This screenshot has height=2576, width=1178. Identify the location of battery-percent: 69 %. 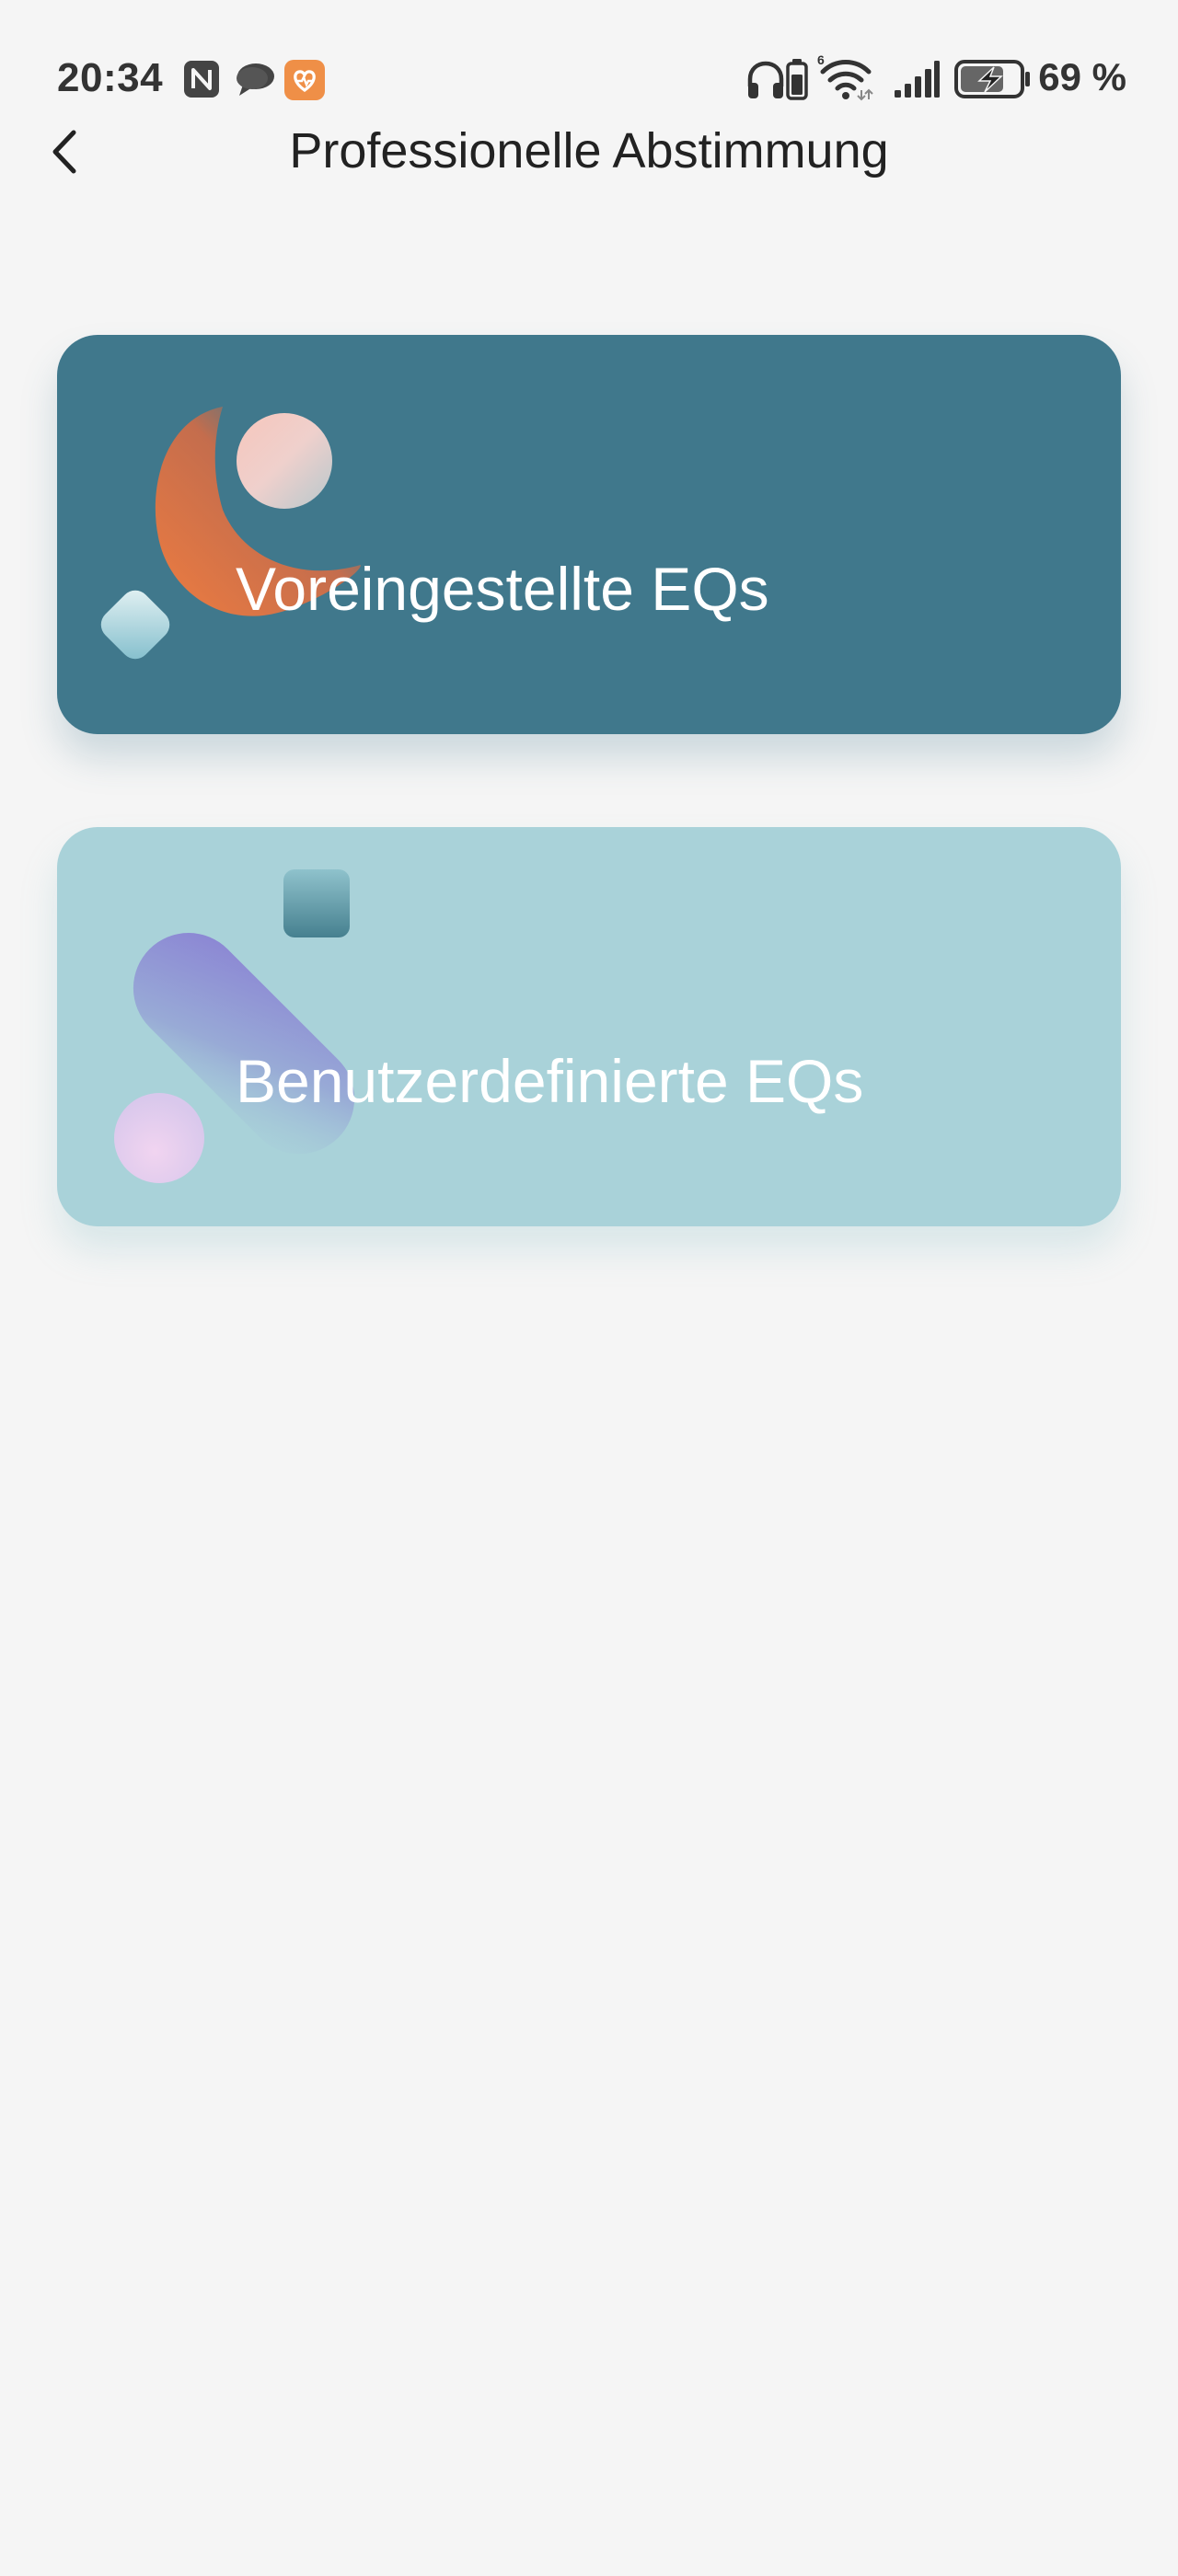
(1082, 76).